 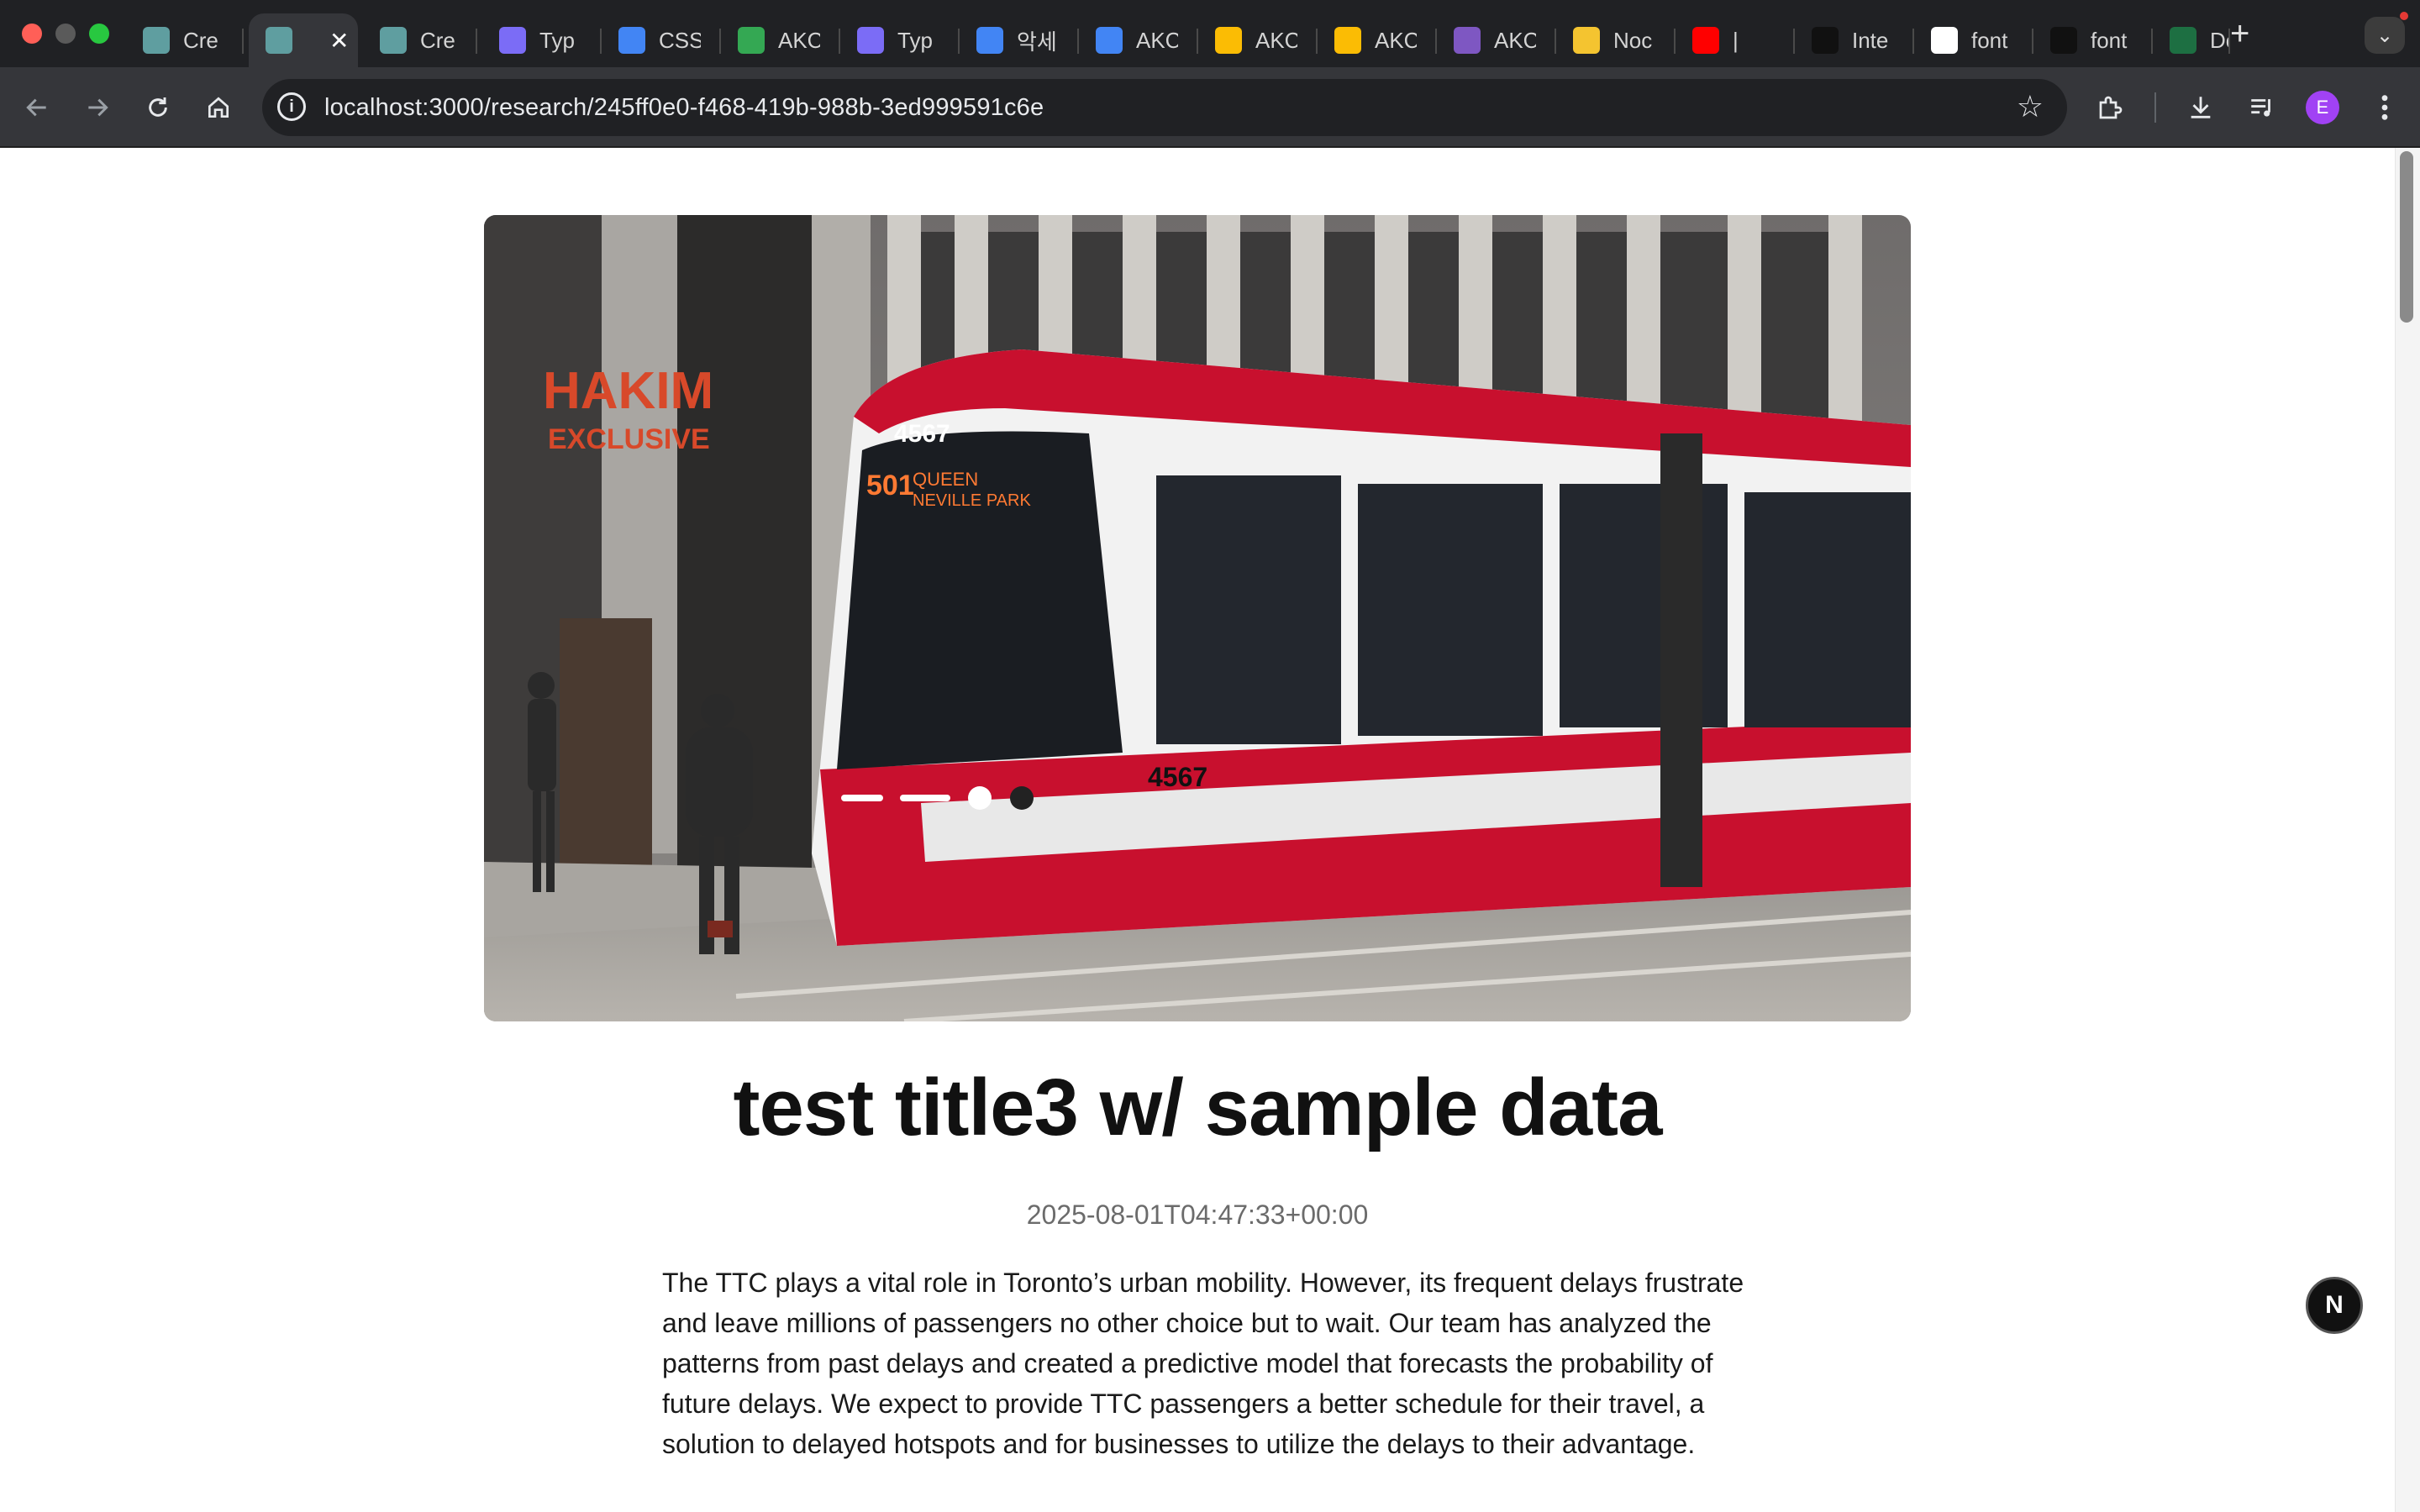 What do you see at coordinates (65, 34) in the screenshot?
I see `minimize-window-button` at bounding box center [65, 34].